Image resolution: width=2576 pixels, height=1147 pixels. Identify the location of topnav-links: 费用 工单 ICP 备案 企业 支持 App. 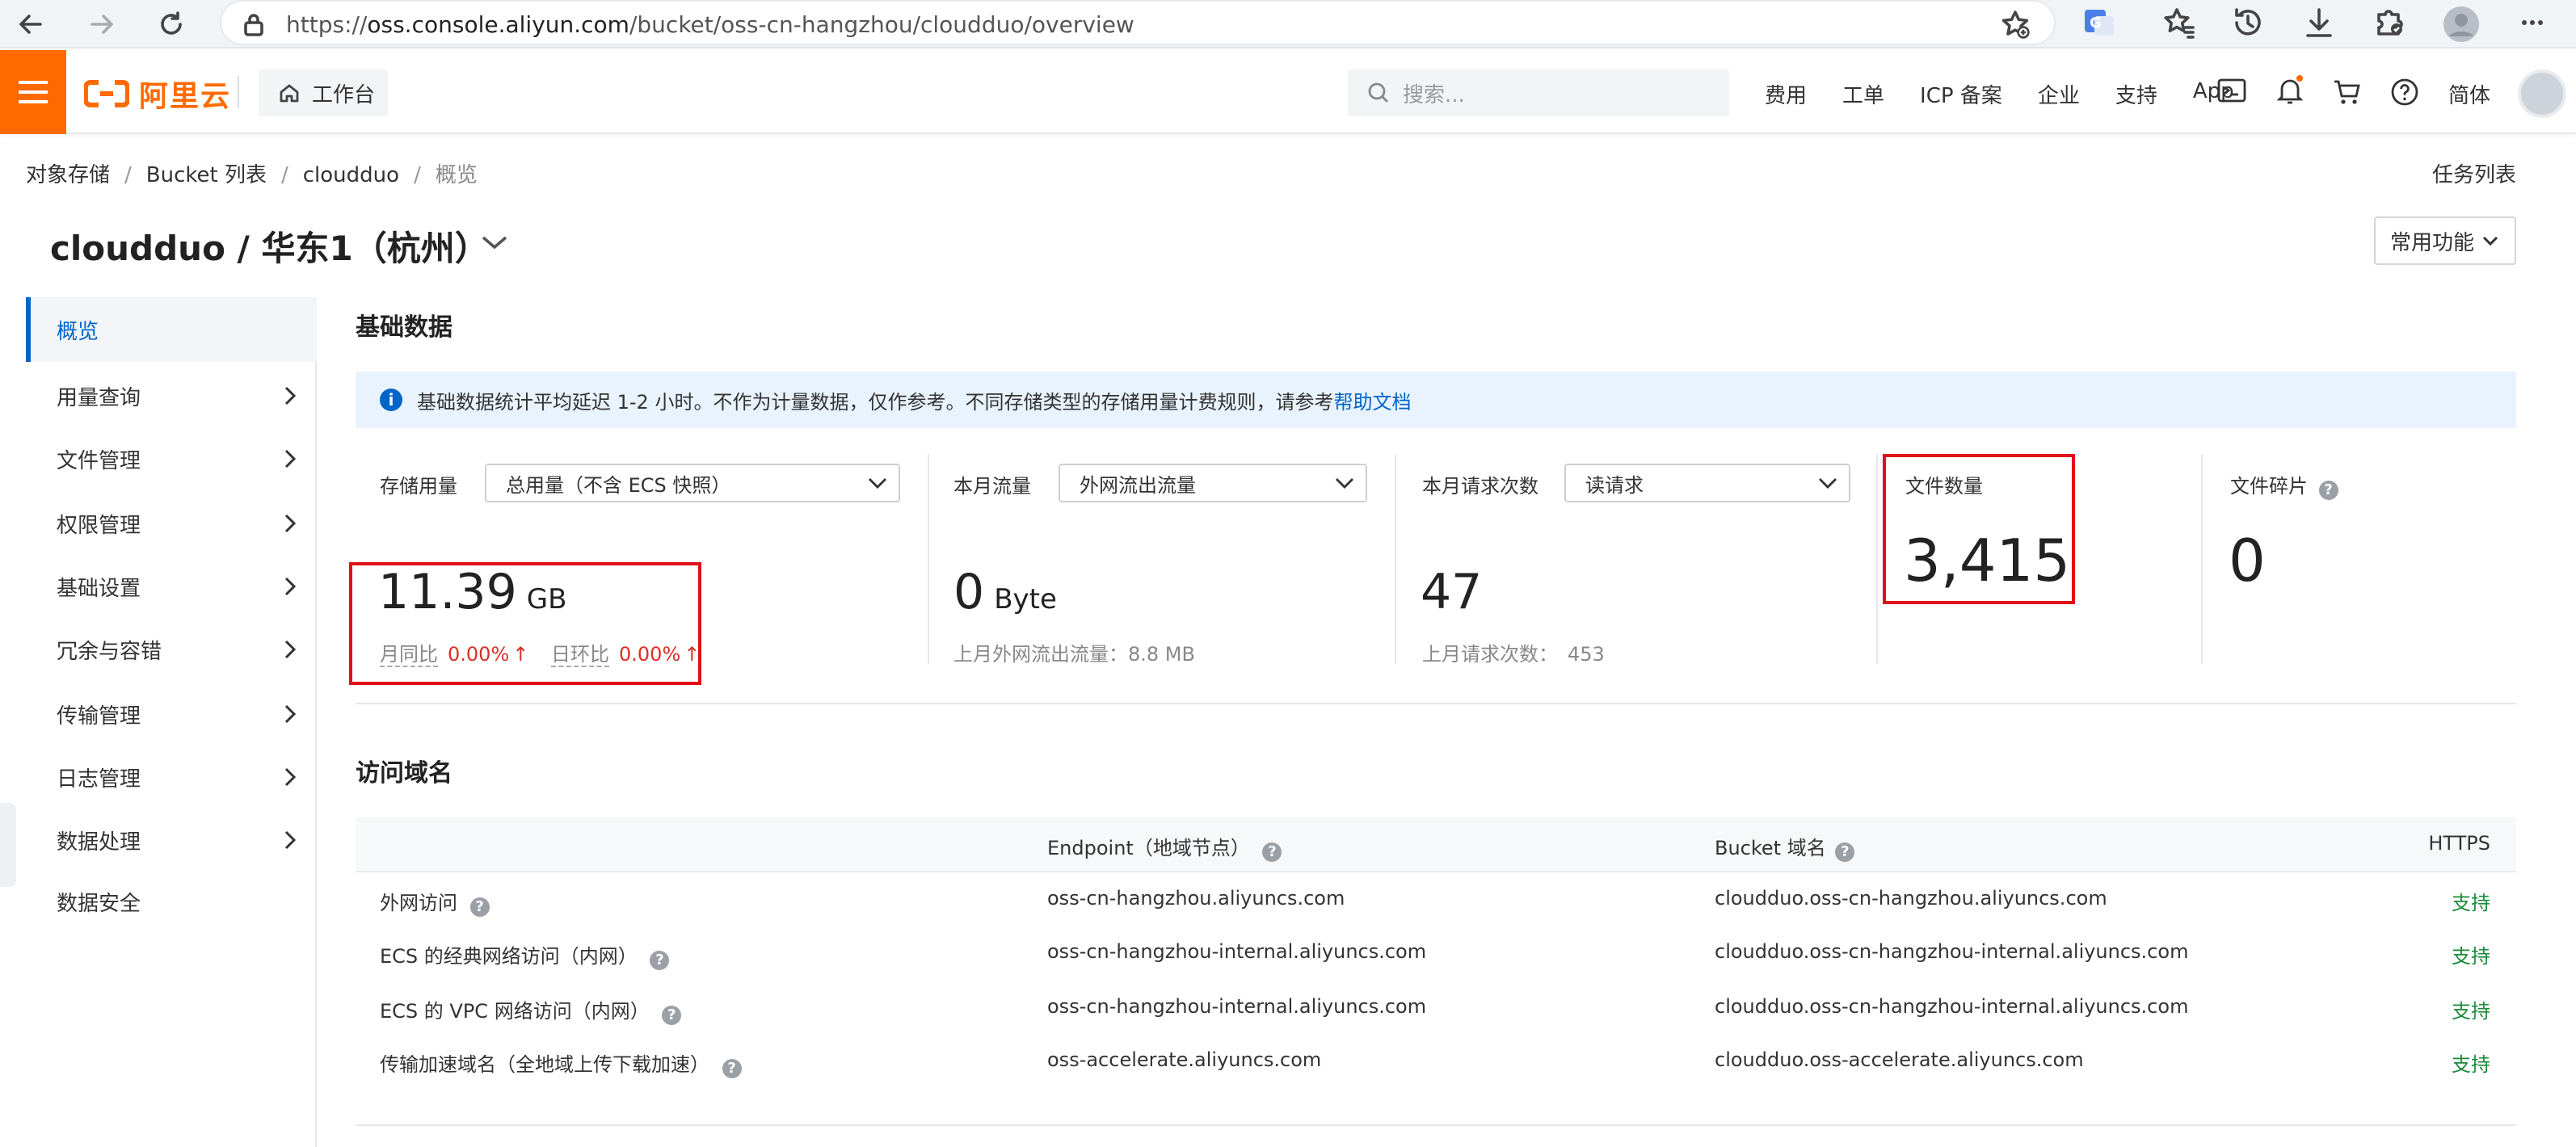
(2017, 94).